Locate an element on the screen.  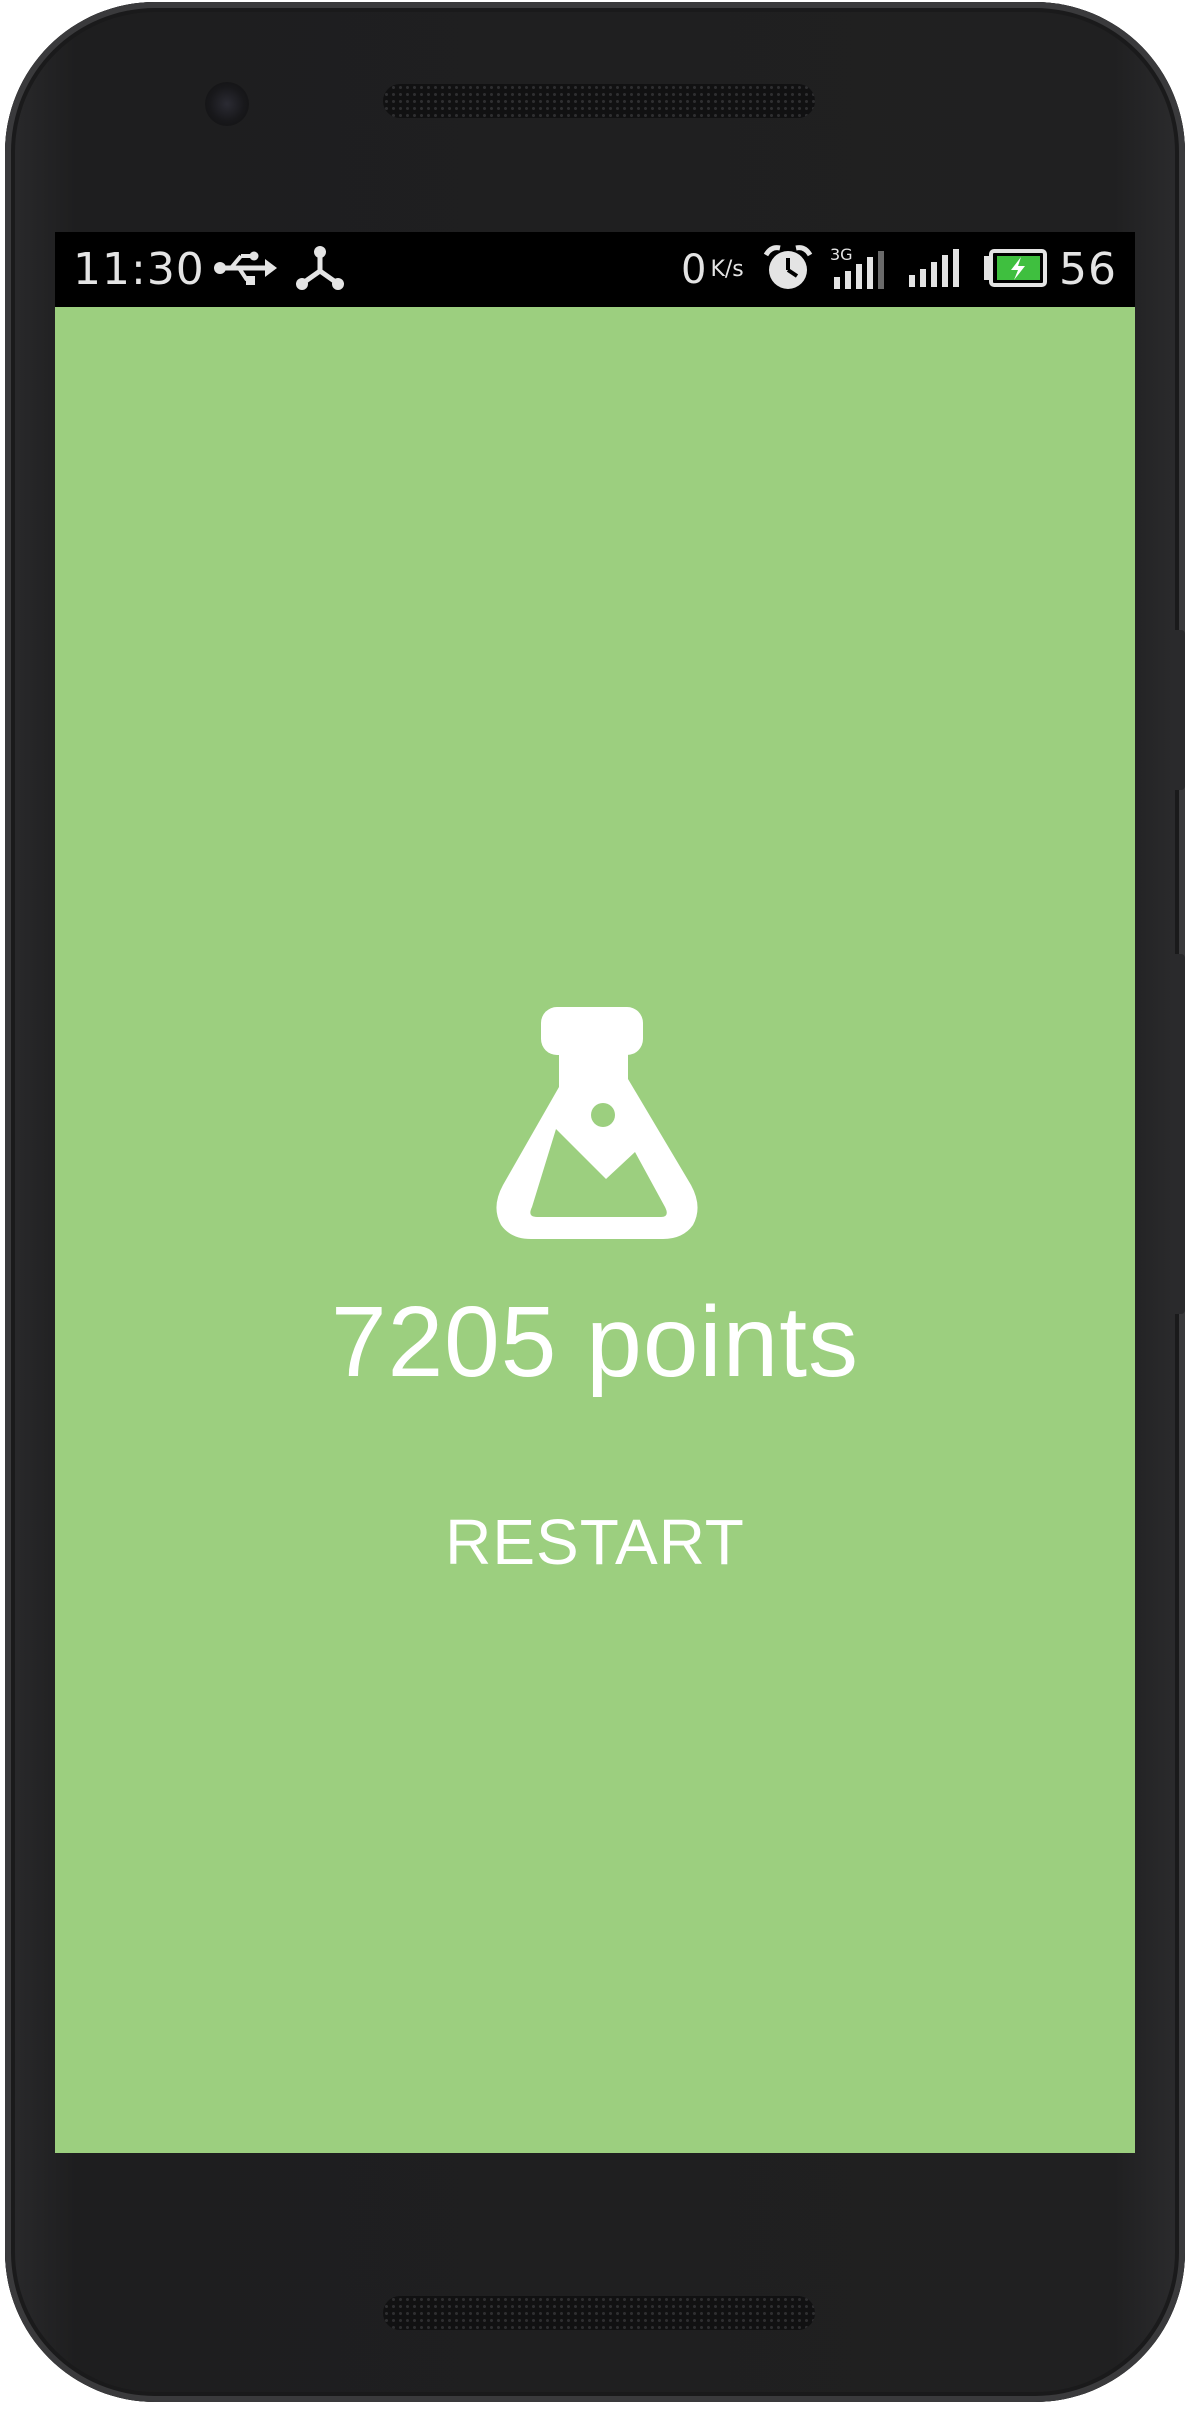
flask-icon is located at coordinates (597, 1128).